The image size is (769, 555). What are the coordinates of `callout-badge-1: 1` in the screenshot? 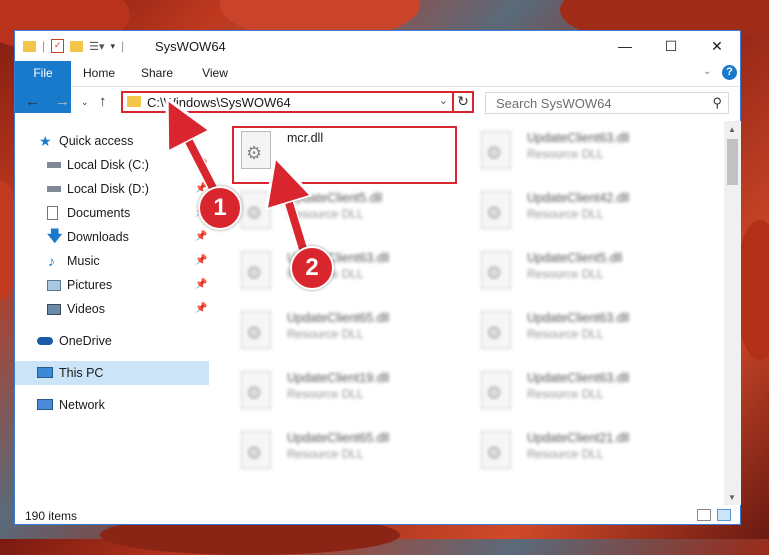 It's located at (220, 208).